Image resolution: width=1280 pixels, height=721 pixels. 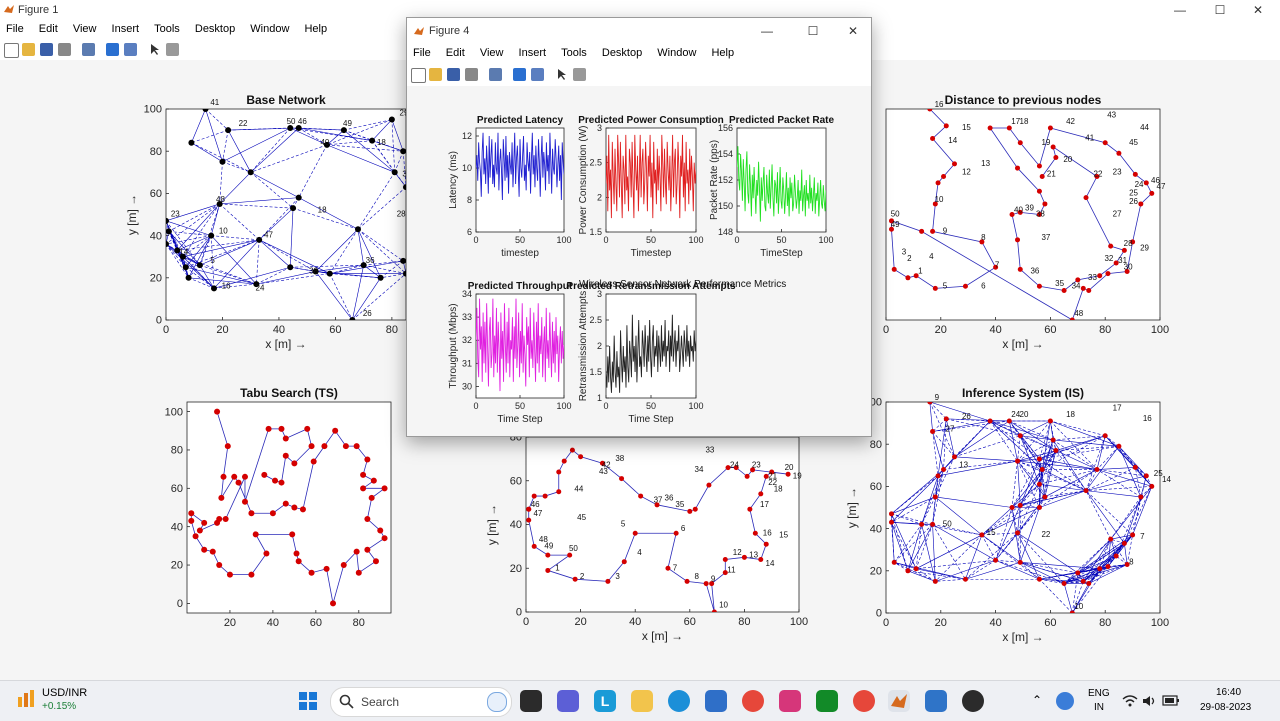 I want to click on teams-icon, so click(x=568, y=701).